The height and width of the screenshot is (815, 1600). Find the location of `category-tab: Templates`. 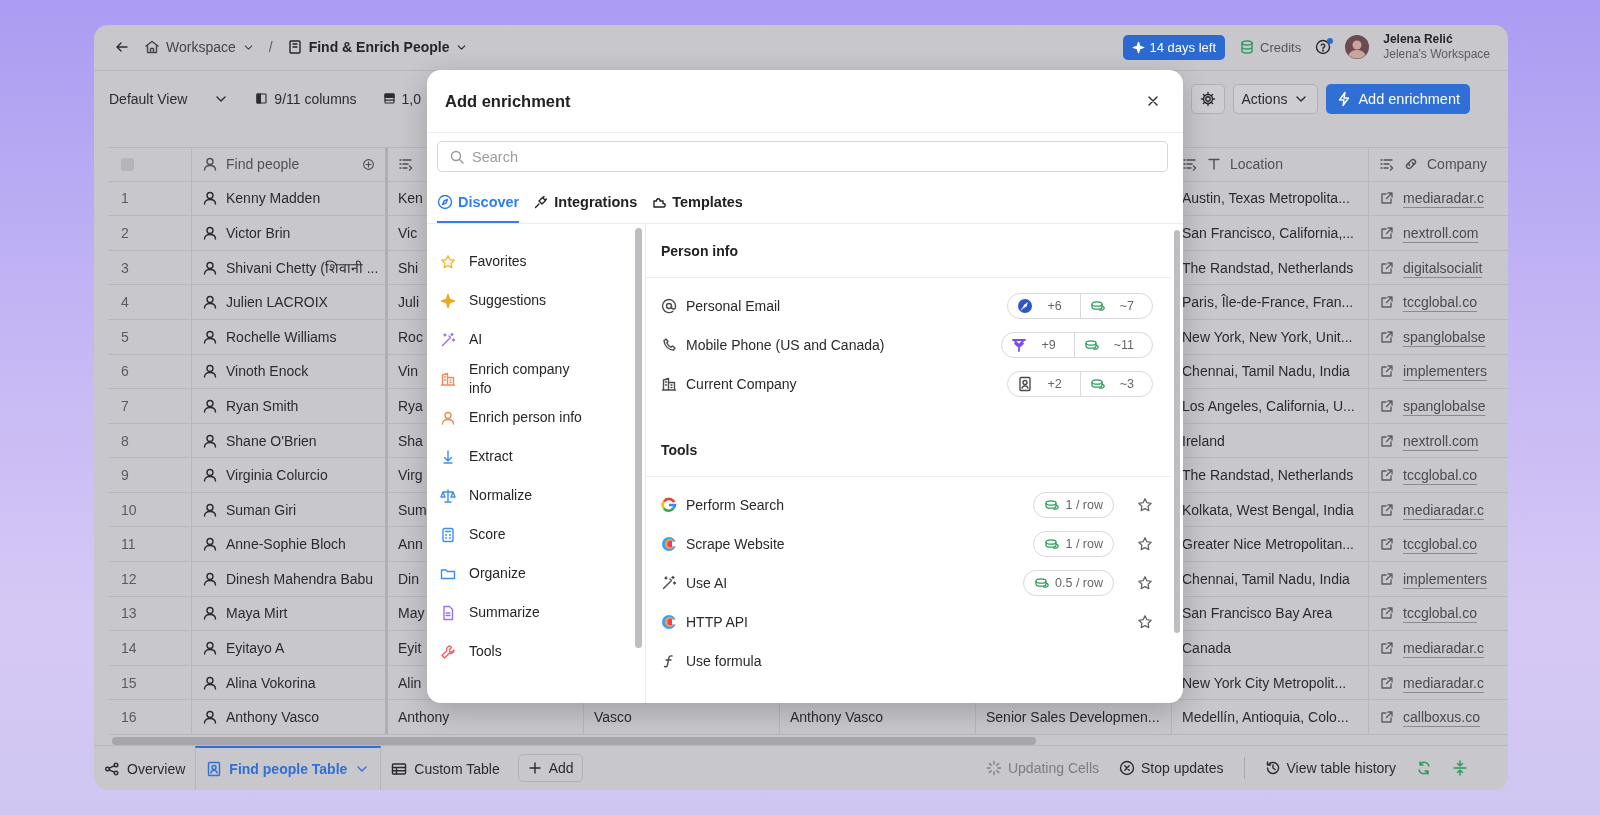

category-tab: Templates is located at coordinates (697, 203).